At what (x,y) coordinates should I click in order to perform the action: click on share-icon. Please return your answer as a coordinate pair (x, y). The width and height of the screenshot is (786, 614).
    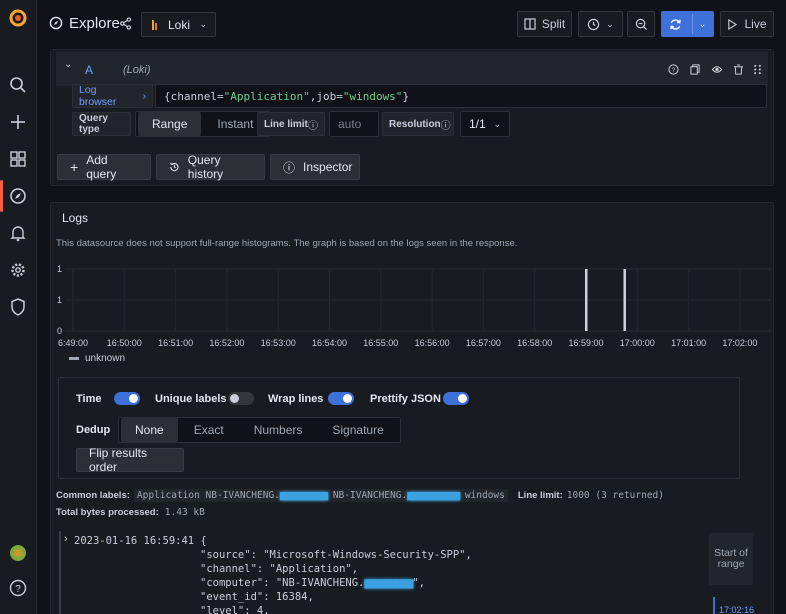
    Looking at the image, I should click on (125, 23).